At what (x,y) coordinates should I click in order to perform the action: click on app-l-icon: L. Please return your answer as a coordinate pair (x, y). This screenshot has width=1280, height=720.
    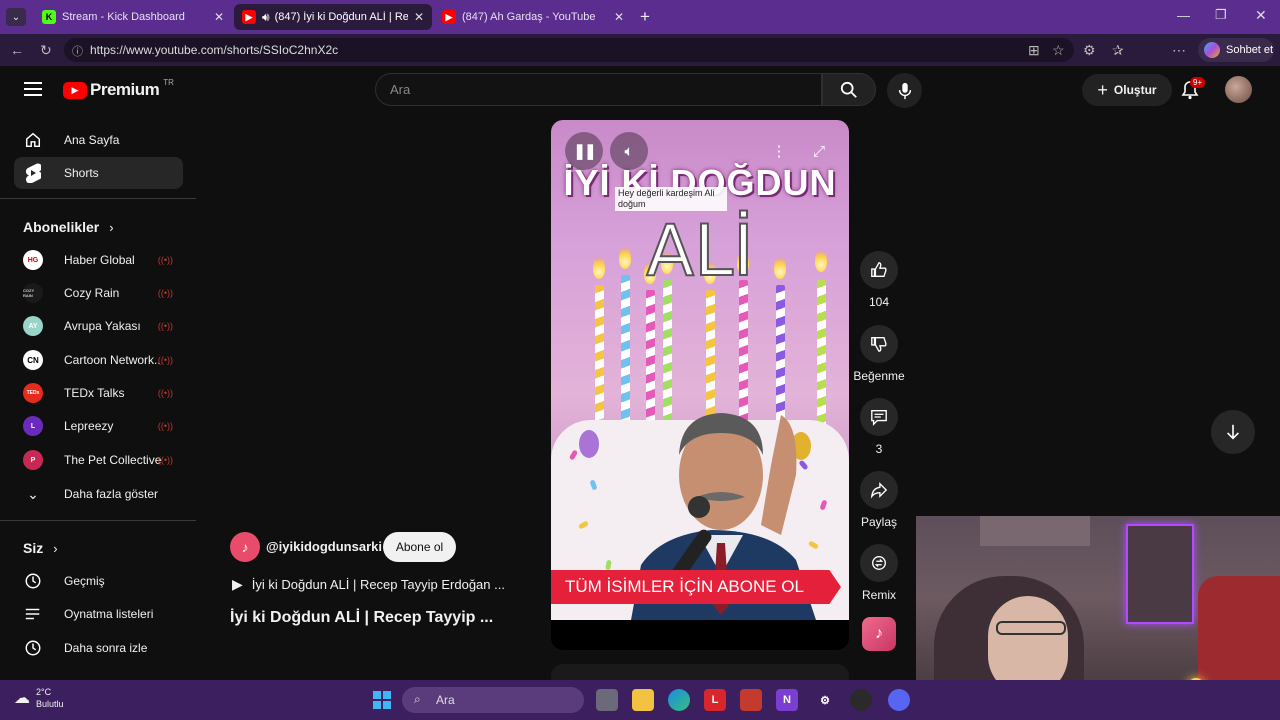
    Looking at the image, I should click on (715, 700).